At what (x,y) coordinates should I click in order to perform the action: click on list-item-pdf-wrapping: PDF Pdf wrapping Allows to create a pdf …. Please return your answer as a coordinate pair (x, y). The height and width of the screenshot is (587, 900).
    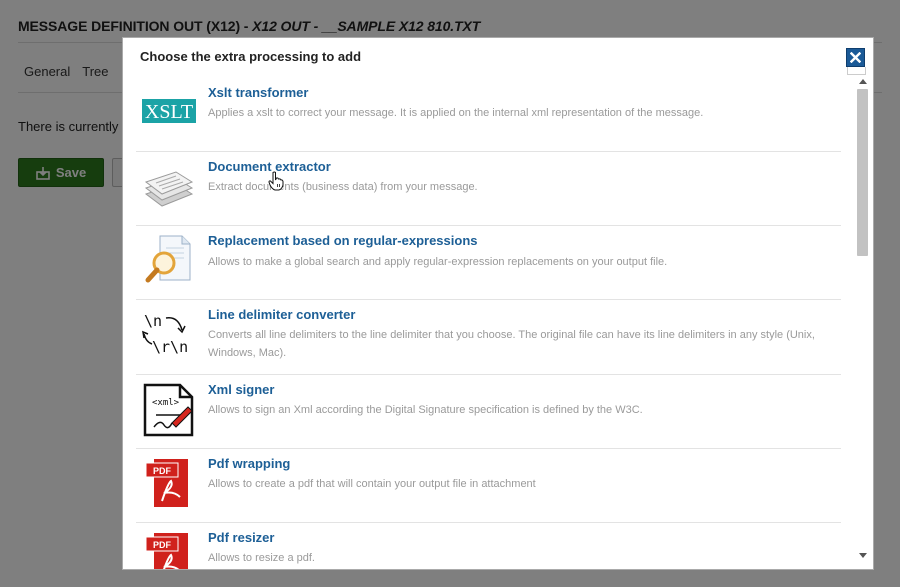
    Looking at the image, I should click on (488, 486).